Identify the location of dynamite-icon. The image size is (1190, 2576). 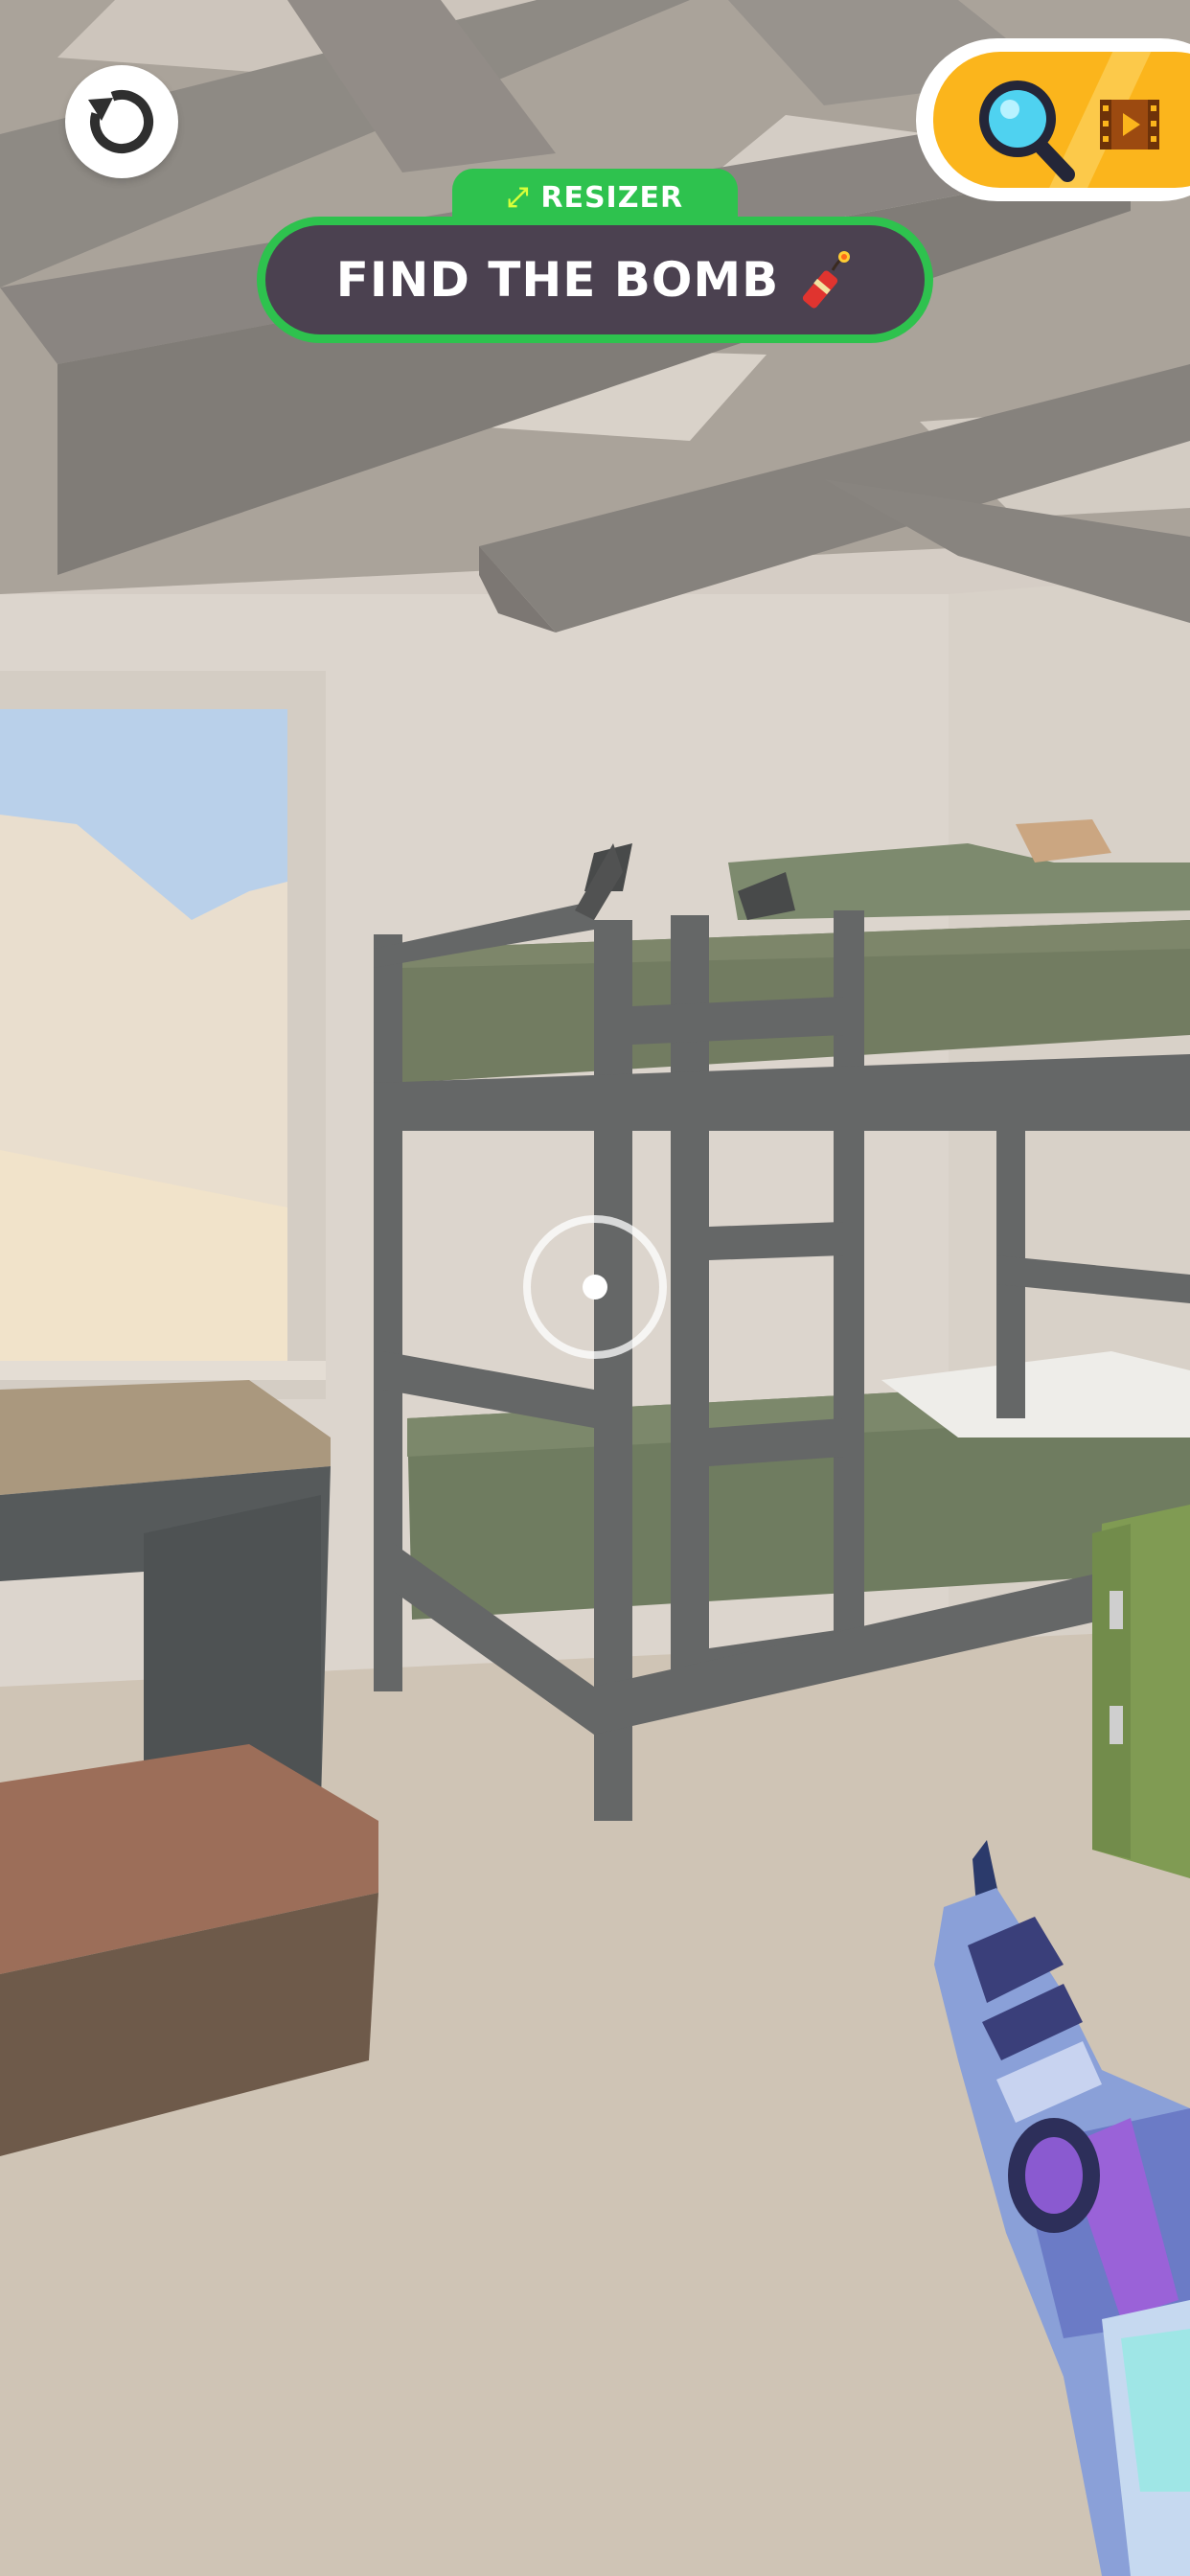
(827, 280).